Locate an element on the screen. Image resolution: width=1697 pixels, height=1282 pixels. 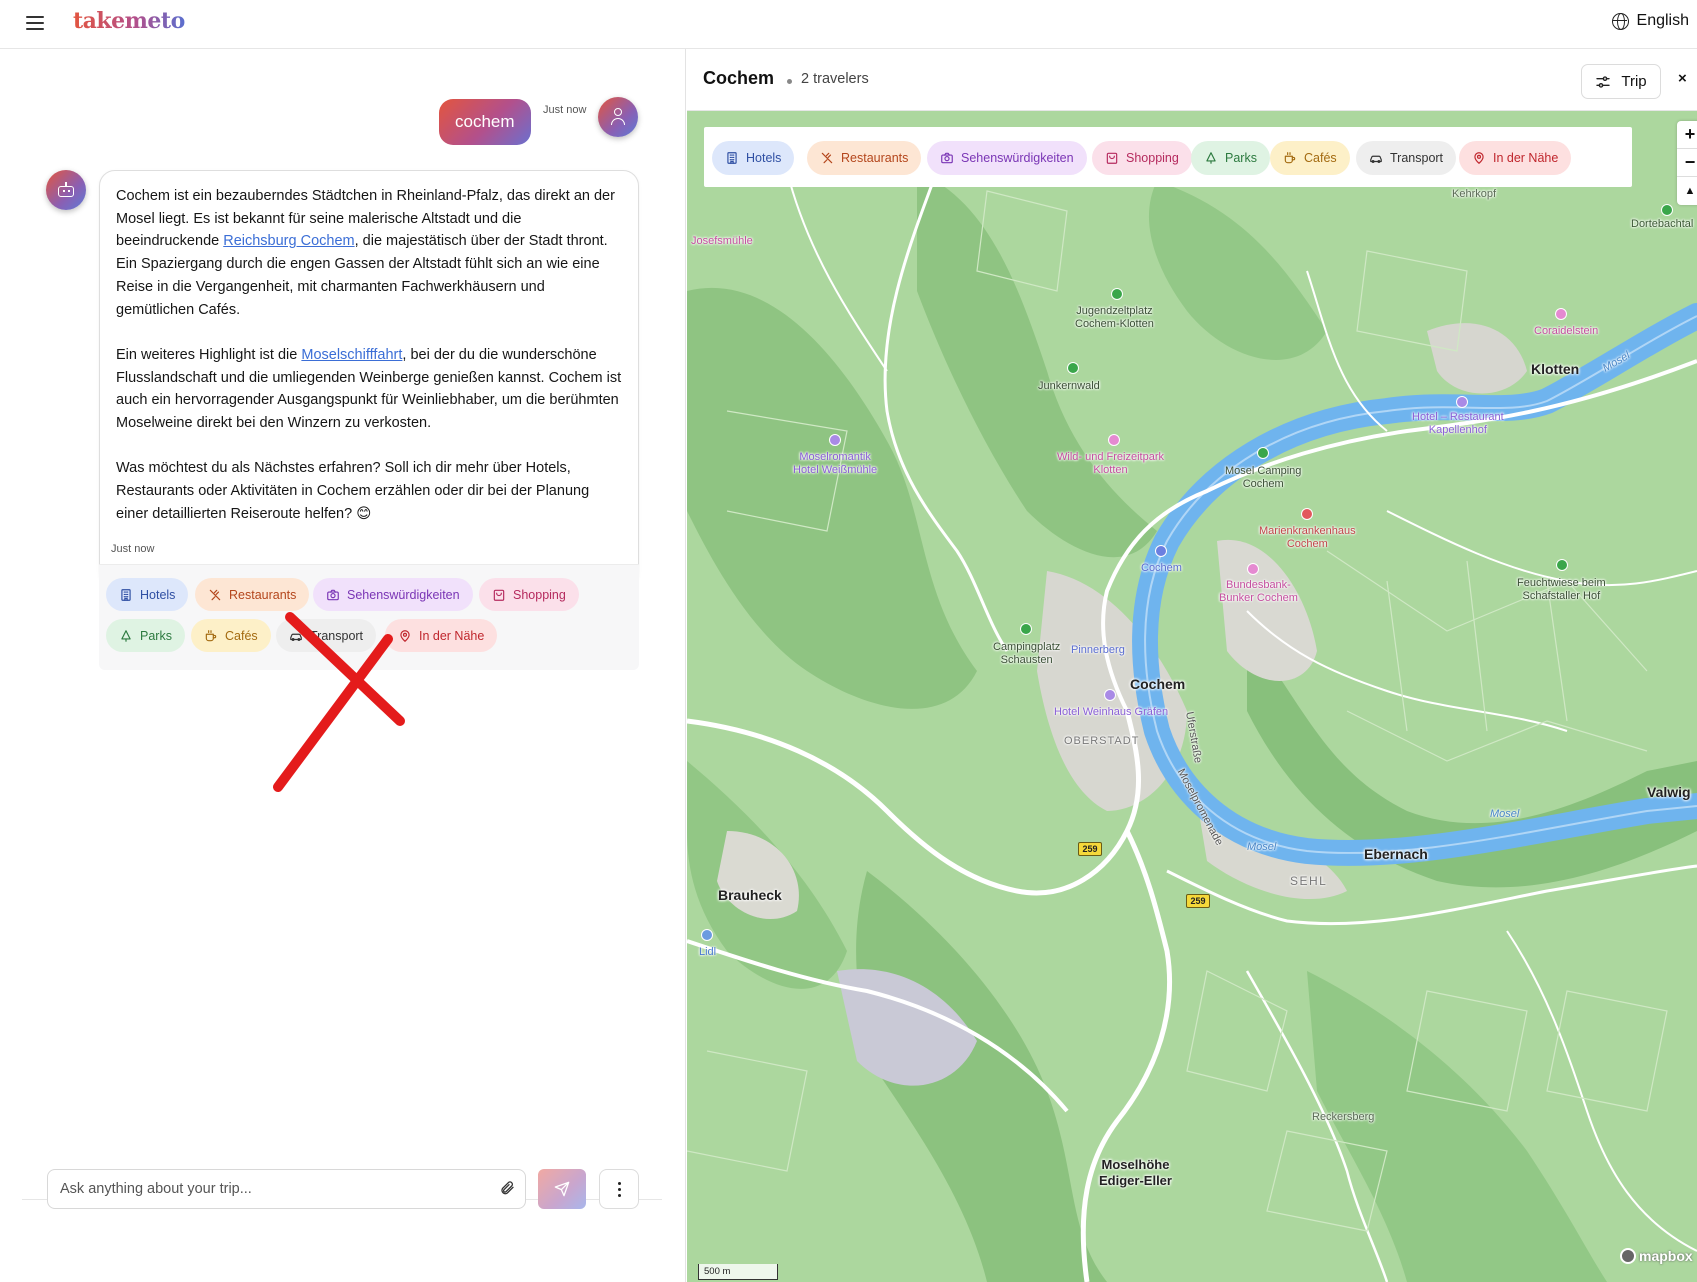
road-number: 259 is located at coordinates (1198, 901).